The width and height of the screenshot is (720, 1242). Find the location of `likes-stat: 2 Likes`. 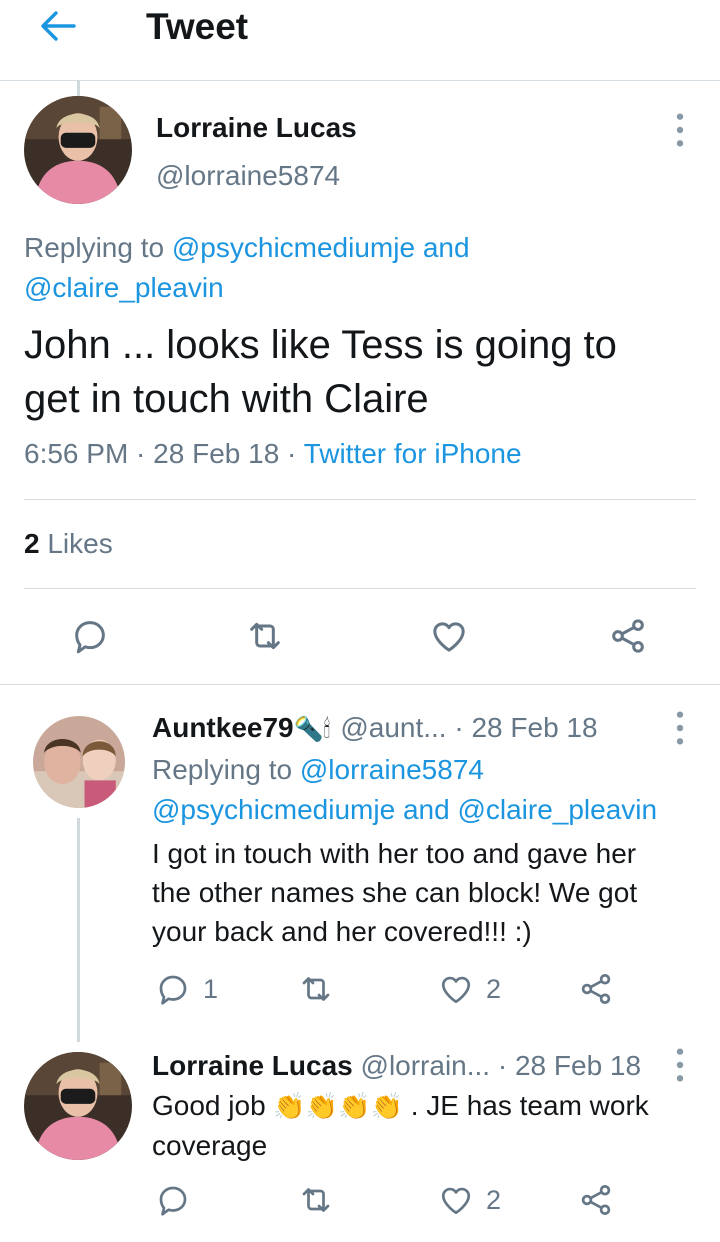

likes-stat: 2 Likes is located at coordinates (68, 544).